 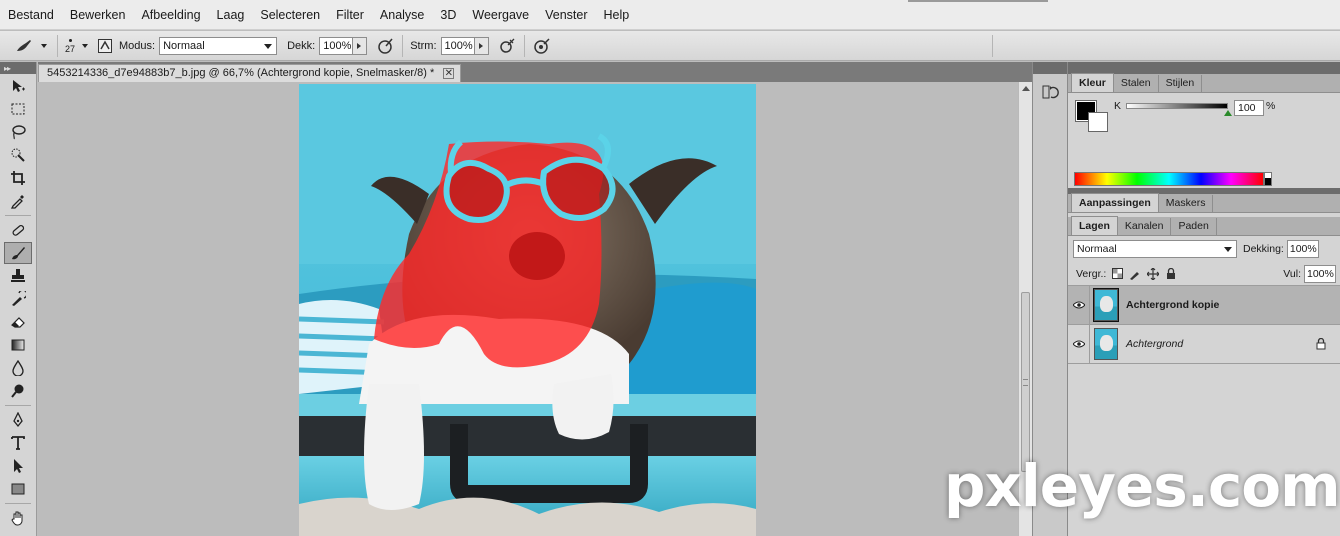 I want to click on history-brush-tool-icon, so click(x=18, y=299).